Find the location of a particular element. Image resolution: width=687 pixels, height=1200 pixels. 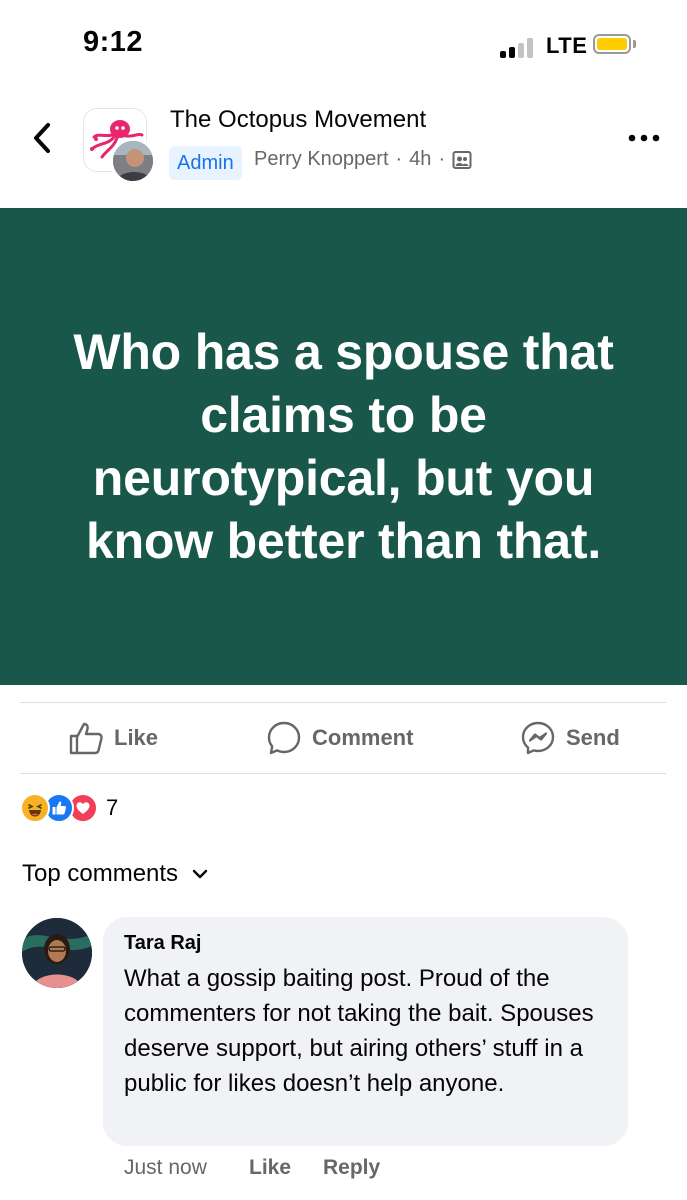

chevron-down-icon is located at coordinates (200, 874).